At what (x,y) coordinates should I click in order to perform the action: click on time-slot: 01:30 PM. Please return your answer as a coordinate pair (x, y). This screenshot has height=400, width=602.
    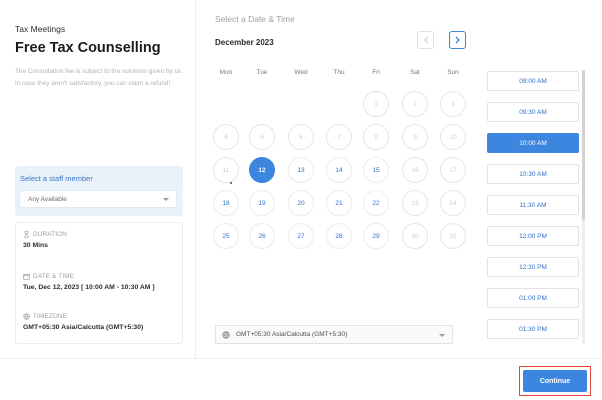
    Looking at the image, I should click on (533, 329).